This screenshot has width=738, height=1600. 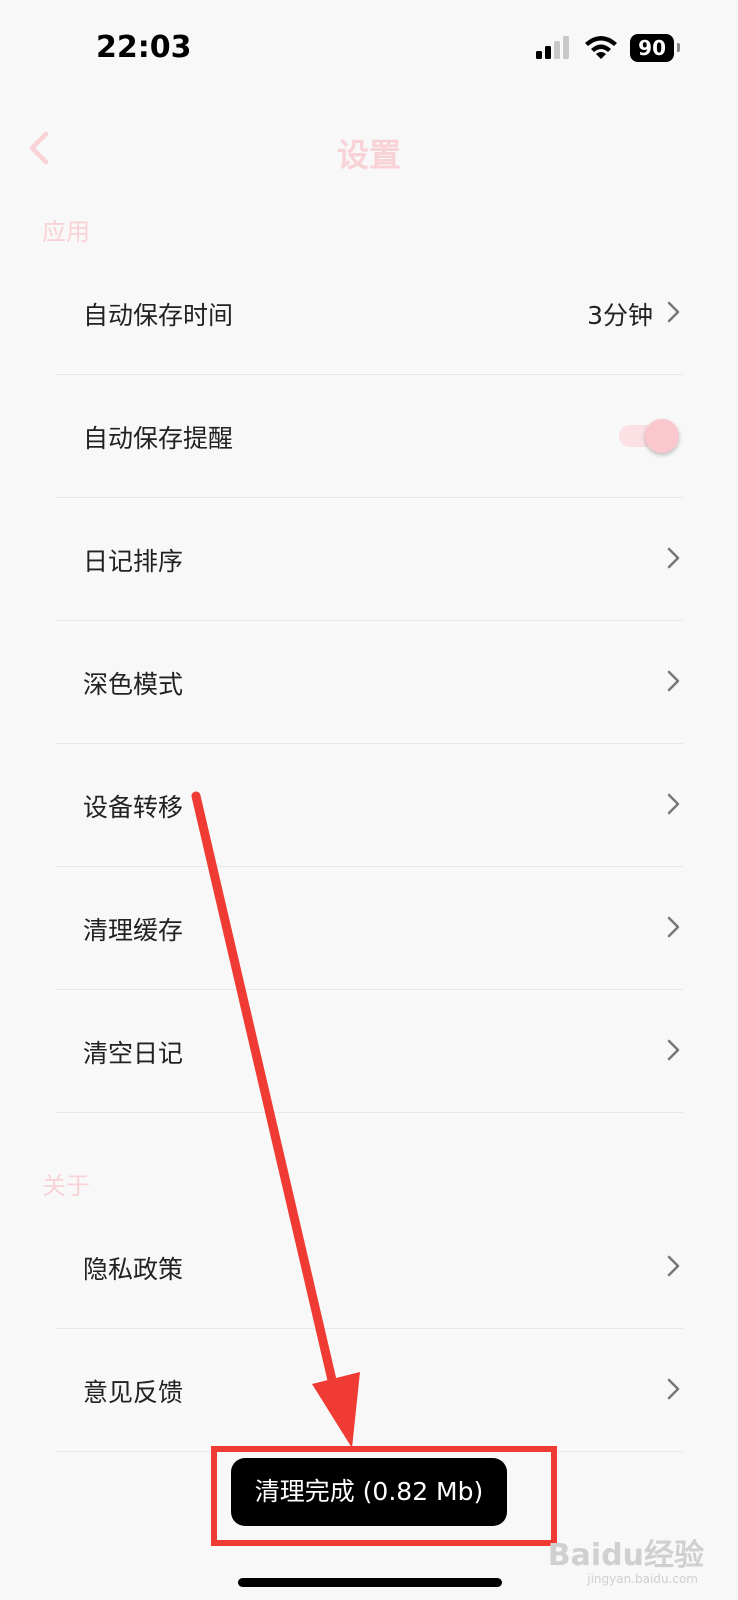 I want to click on settings-row-dark-mode: 深色模式, so click(x=369, y=682).